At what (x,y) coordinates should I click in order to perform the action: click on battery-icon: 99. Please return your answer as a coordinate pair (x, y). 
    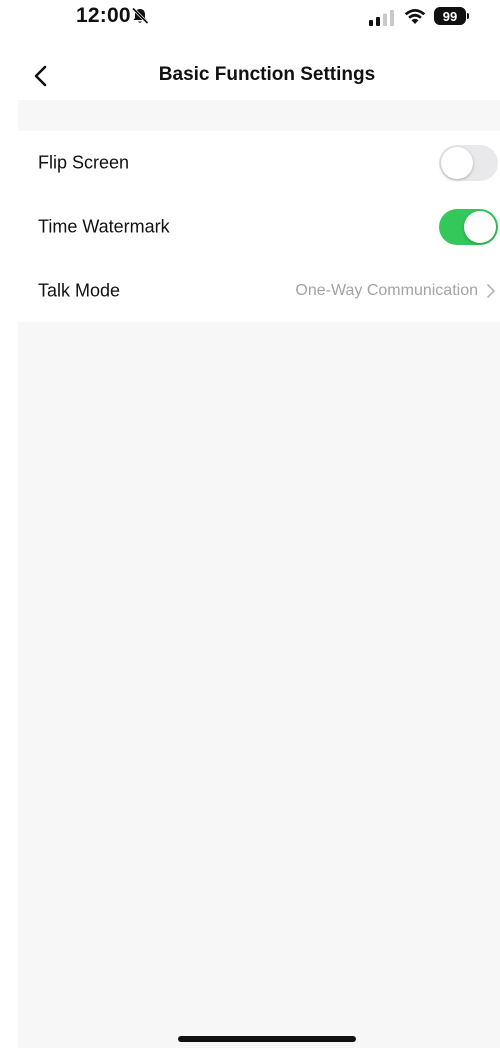
    Looking at the image, I should click on (452, 16).